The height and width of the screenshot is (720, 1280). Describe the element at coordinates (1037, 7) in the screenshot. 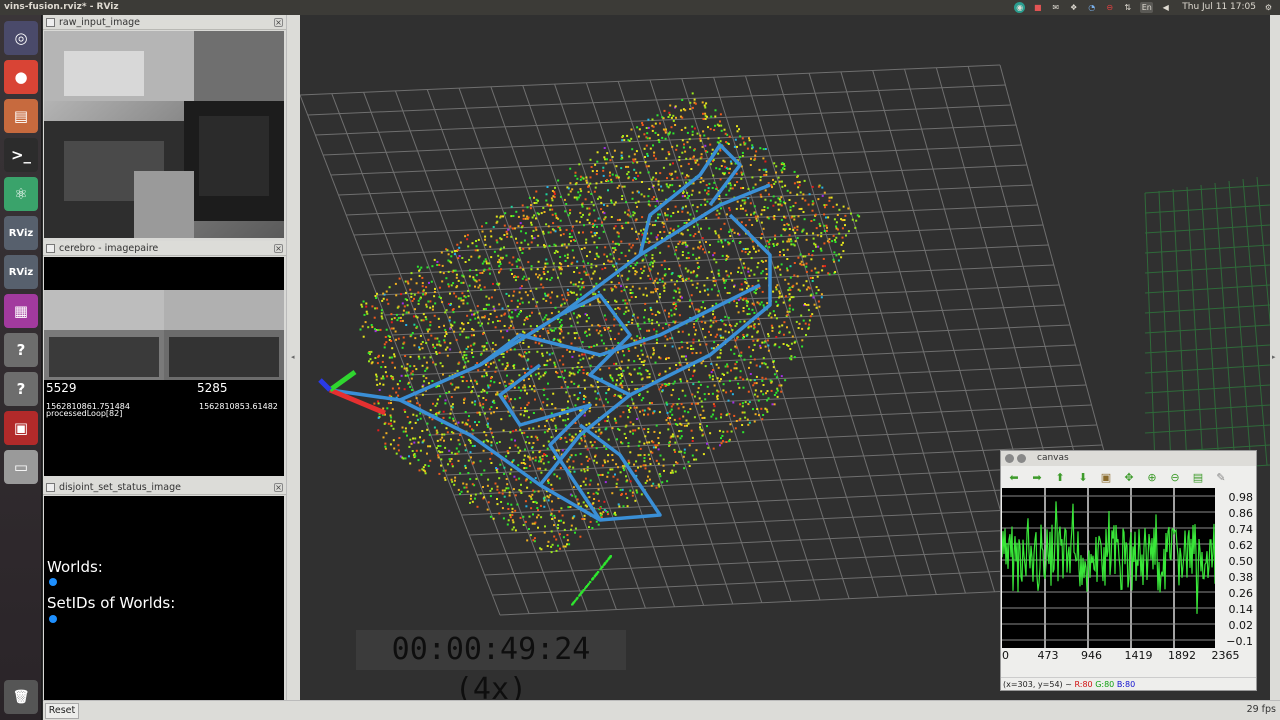

I see `camera-icon: ■` at that location.